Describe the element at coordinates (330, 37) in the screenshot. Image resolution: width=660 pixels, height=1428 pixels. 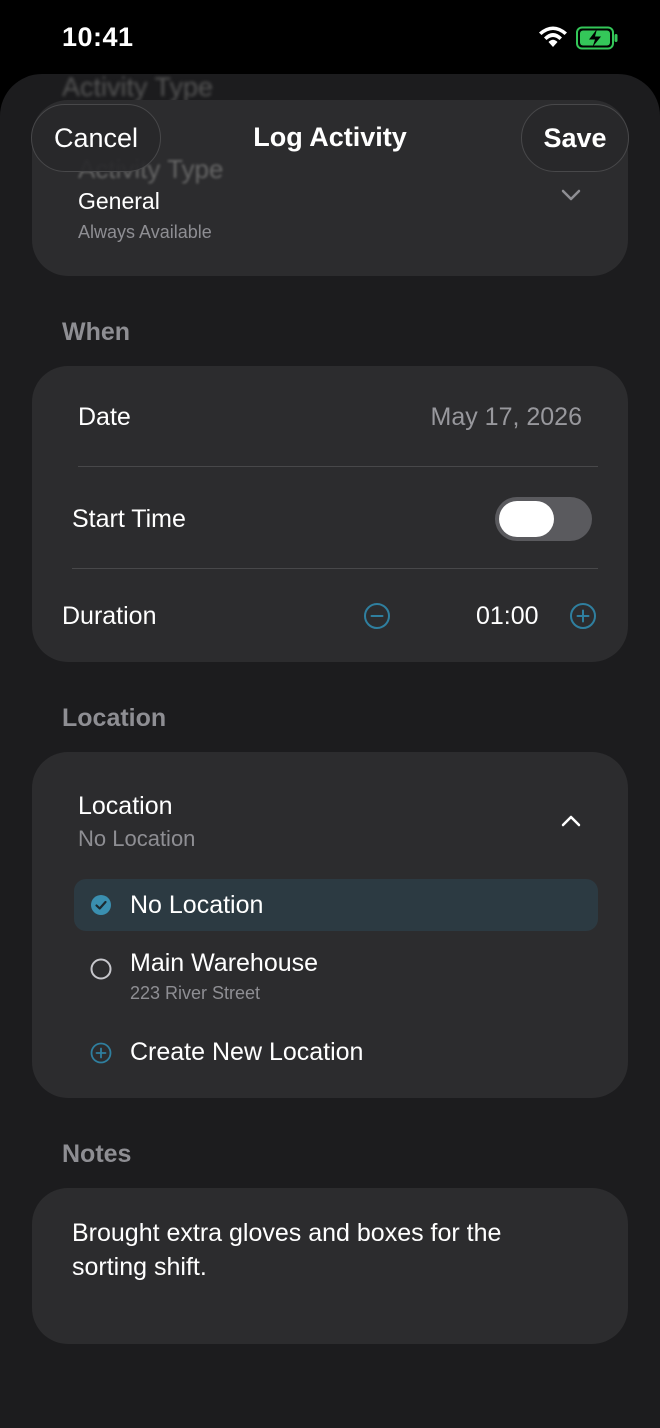
I see `status-bar: 10:41` at that location.